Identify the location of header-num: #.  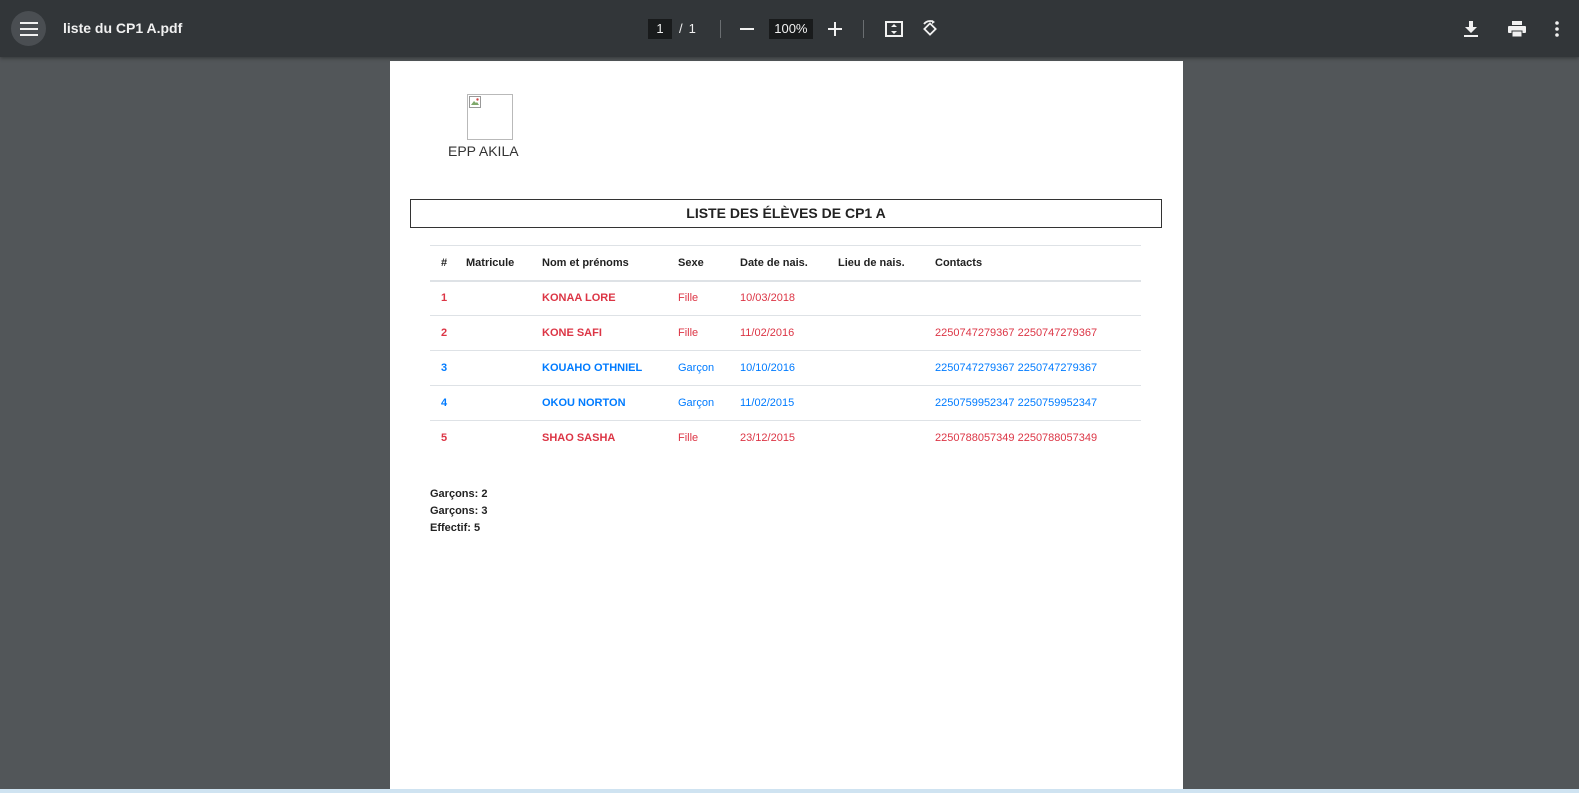
(442, 263).